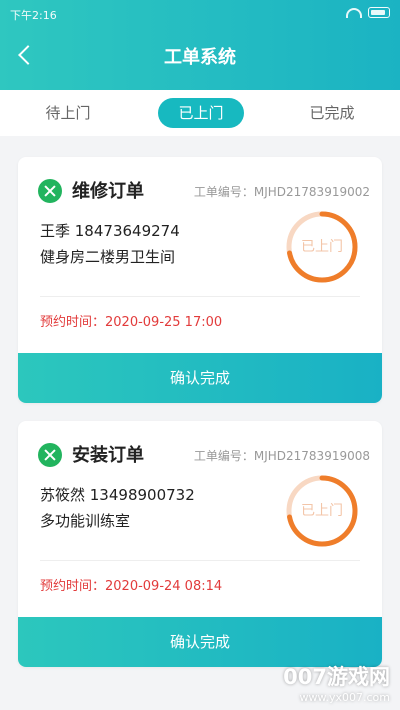  I want to click on status-time: 下午2:16, so click(33, 15).